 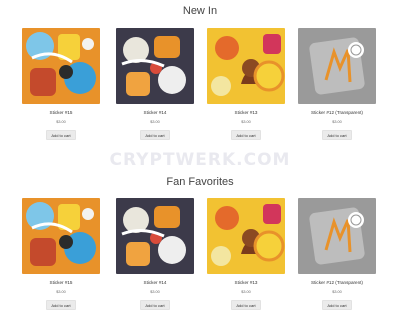 I want to click on section-title-fan-favorites: Fan Favorites, so click(x=200, y=182).